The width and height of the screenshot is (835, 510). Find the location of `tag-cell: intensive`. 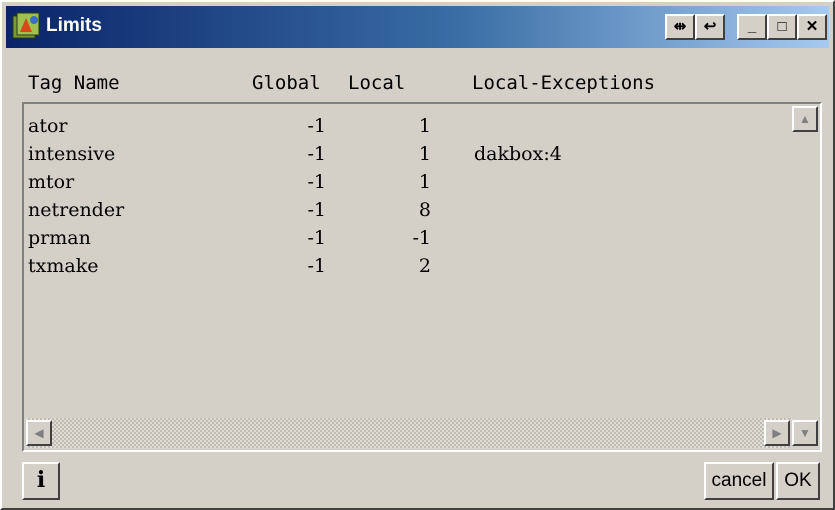

tag-cell: intensive is located at coordinates (72, 154).